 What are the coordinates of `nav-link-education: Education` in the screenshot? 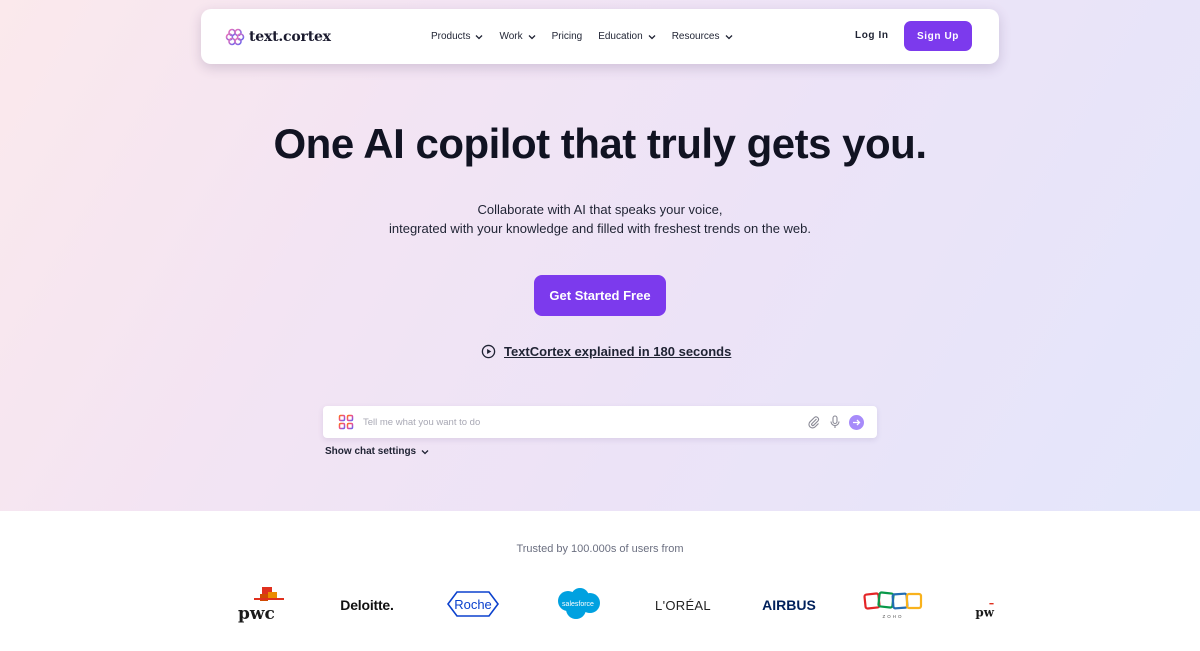 It's located at (627, 36).